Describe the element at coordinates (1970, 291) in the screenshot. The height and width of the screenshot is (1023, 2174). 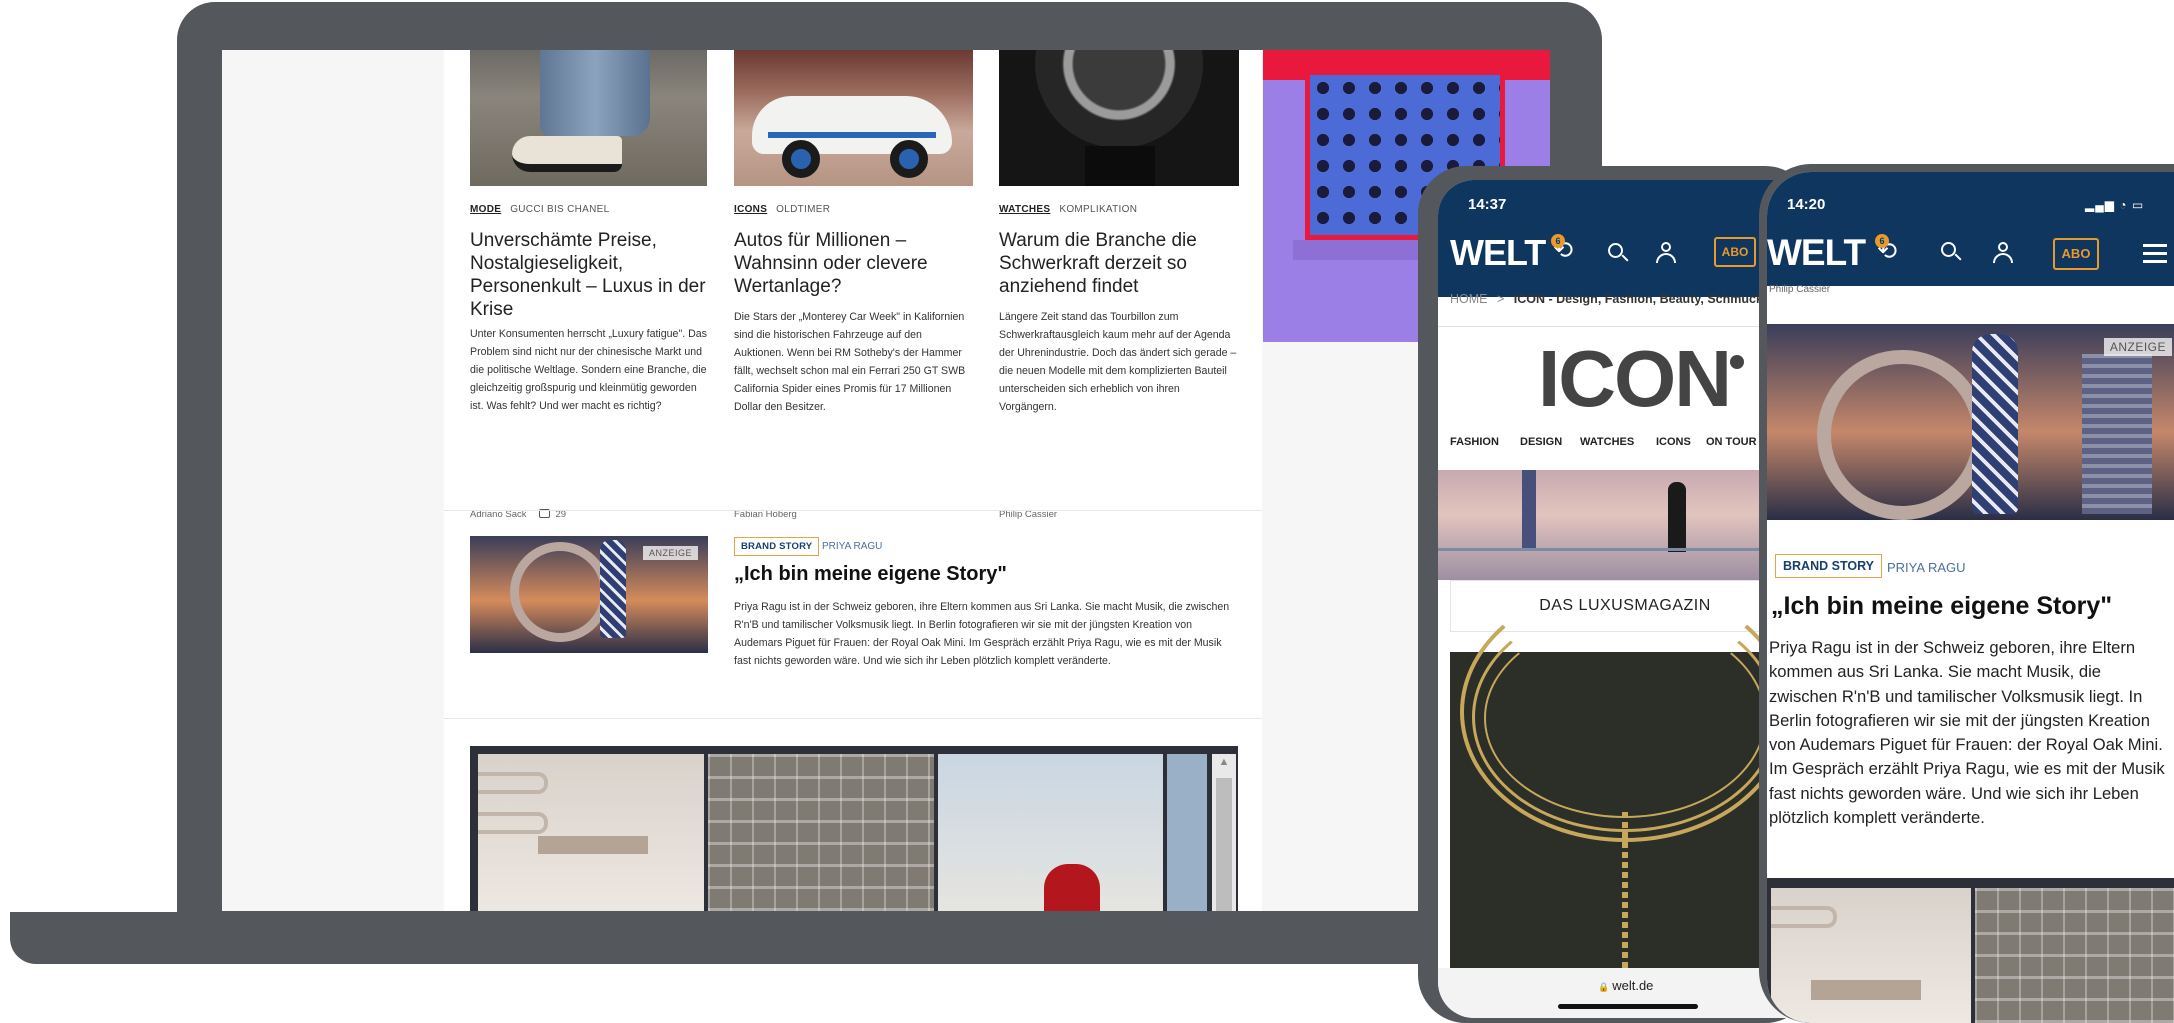
I see `image-caption: Philip Cassier` at that location.